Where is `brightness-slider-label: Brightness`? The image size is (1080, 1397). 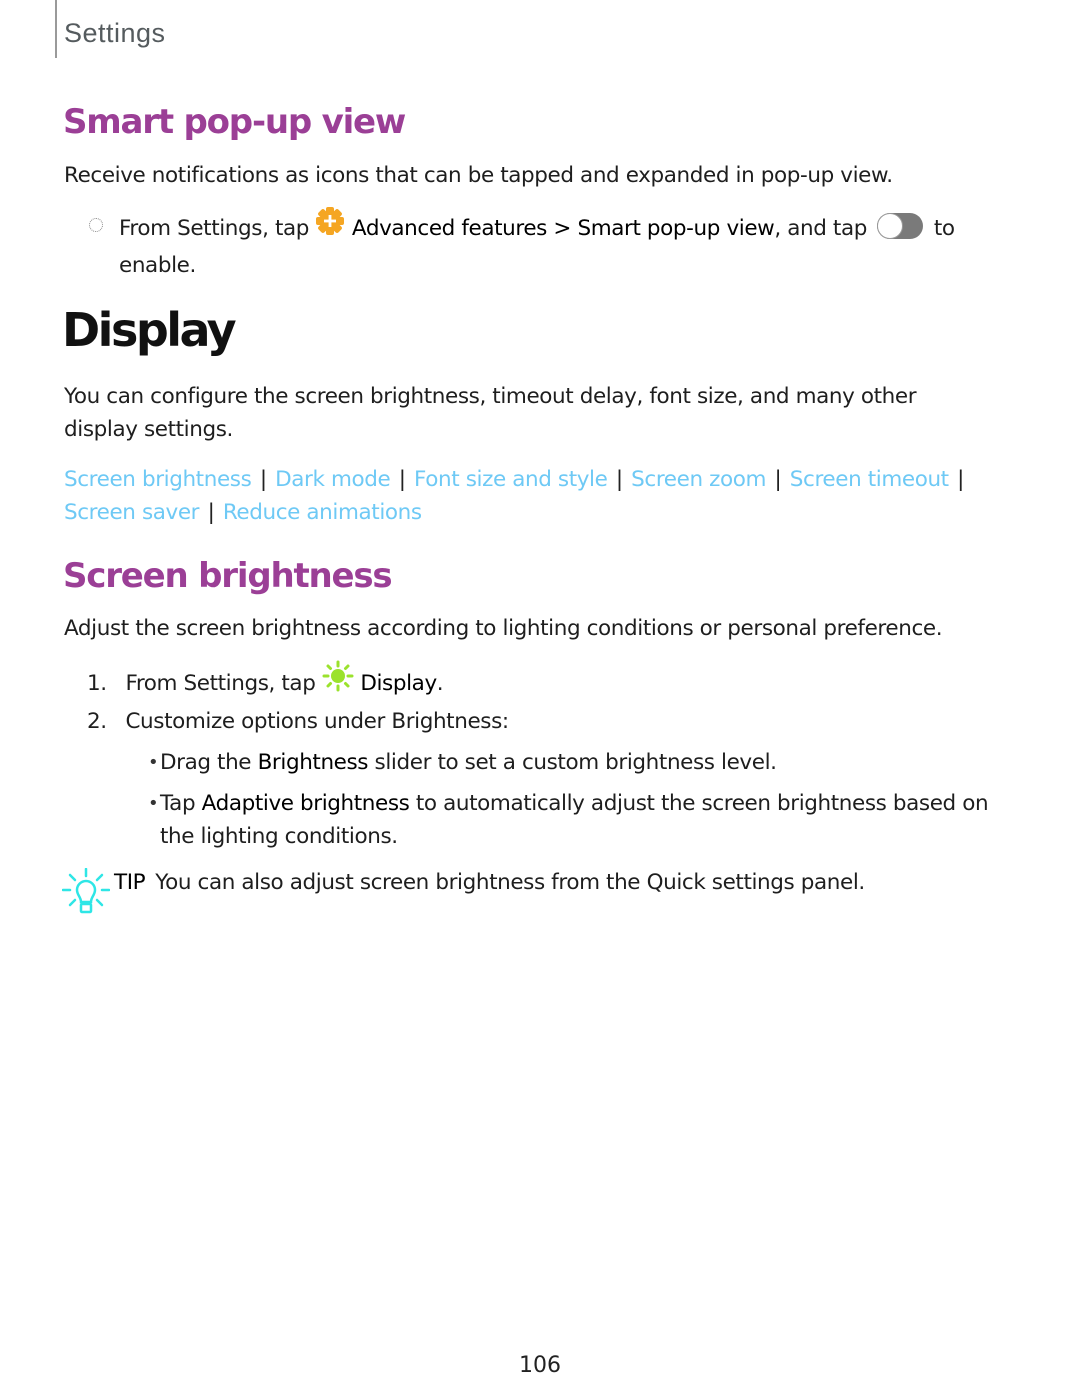
brightness-slider-label: Brightness is located at coordinates (313, 762).